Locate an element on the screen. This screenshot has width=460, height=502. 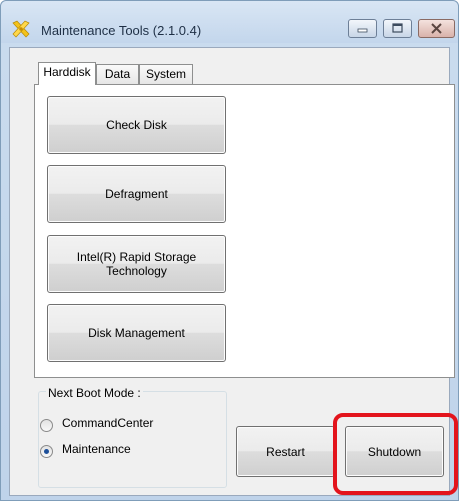
restart-button: Restart is located at coordinates (285, 451).